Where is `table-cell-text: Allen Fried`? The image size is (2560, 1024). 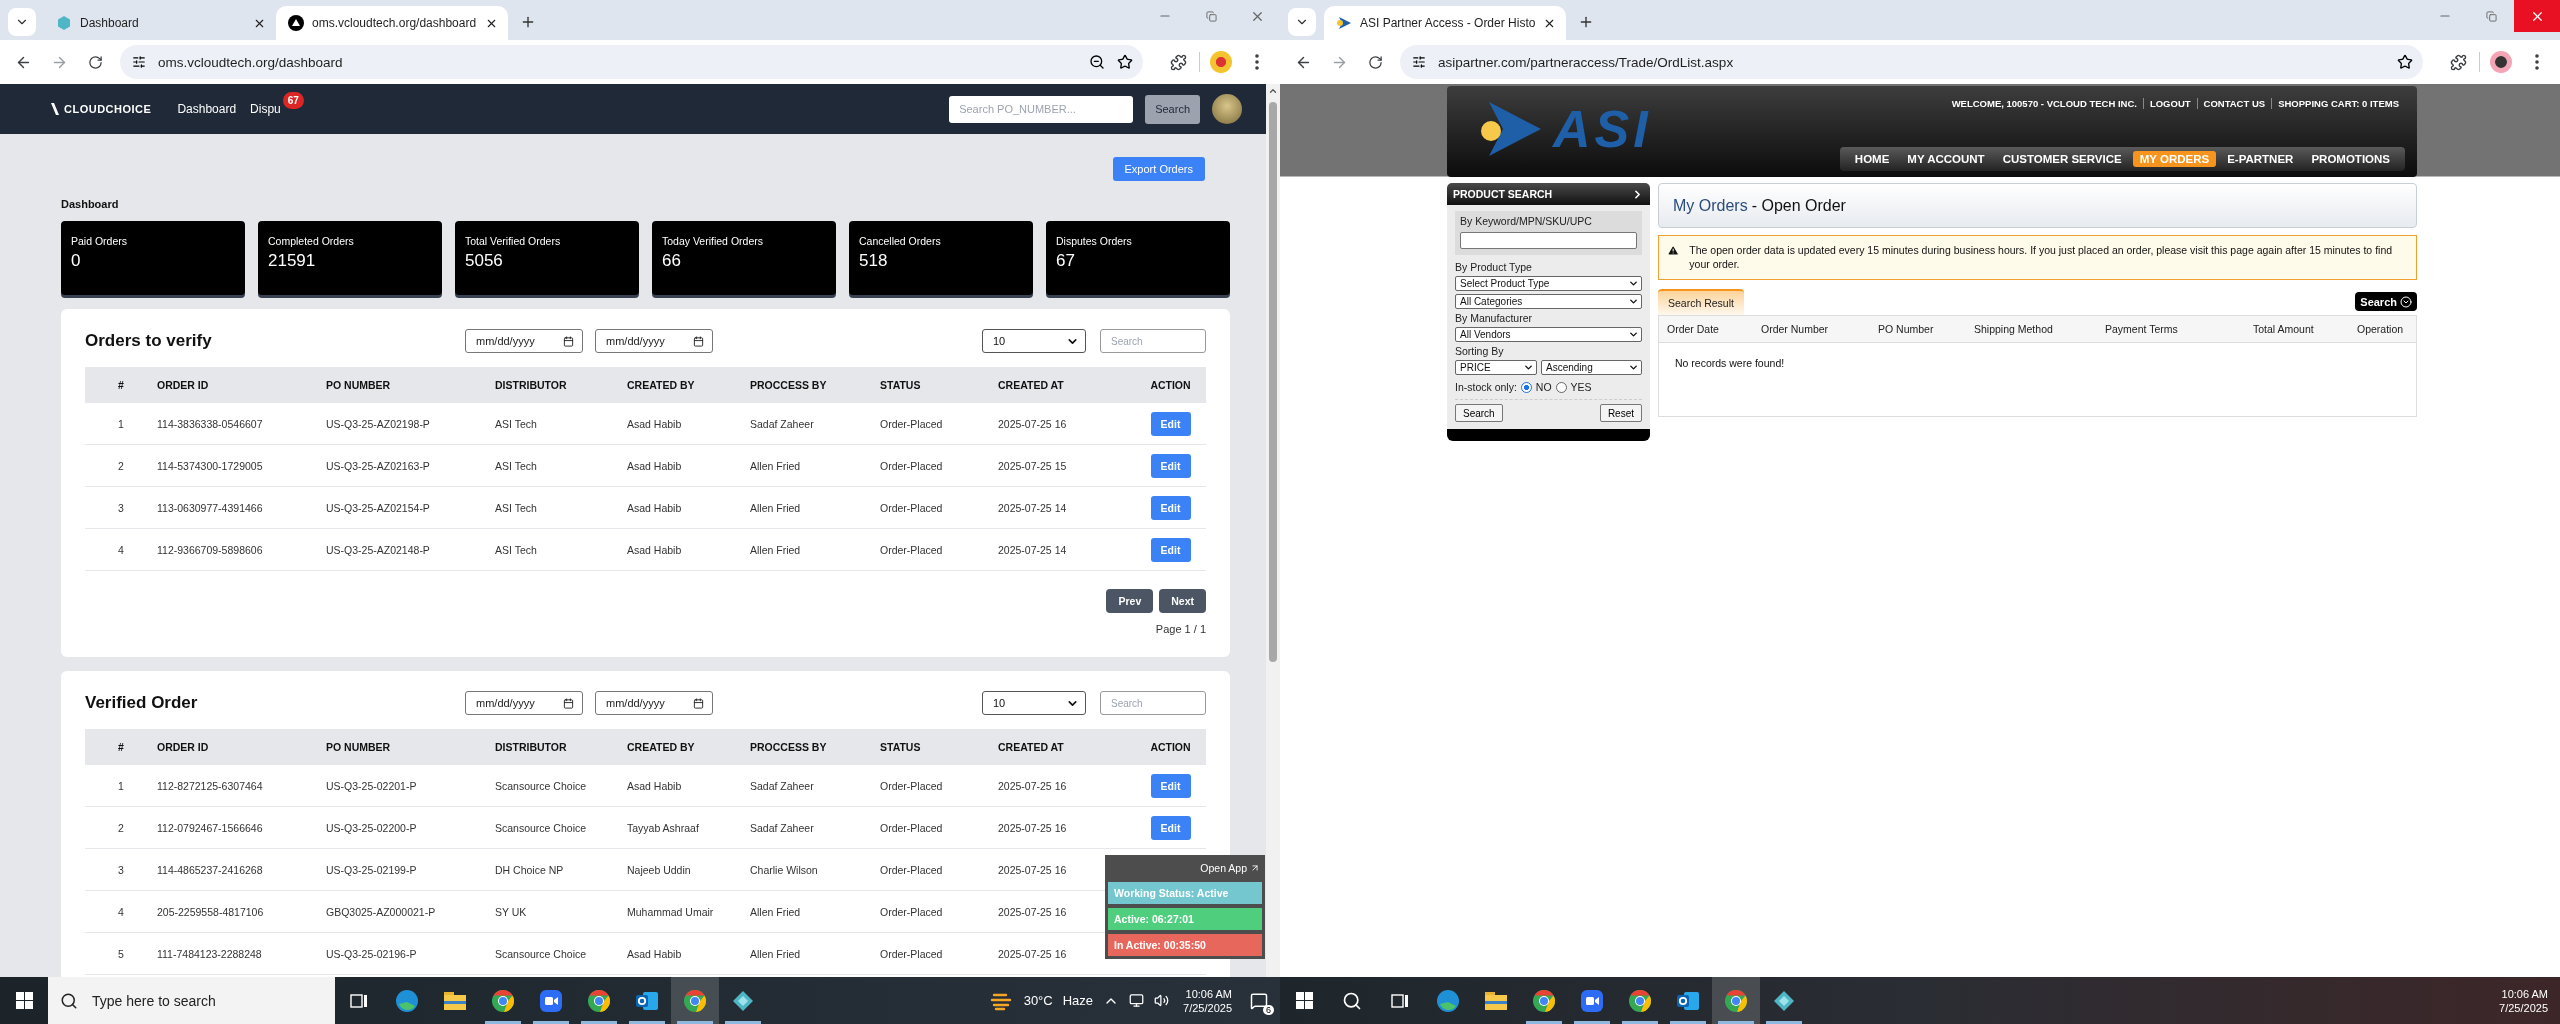 table-cell-text: Allen Fried is located at coordinates (776, 507).